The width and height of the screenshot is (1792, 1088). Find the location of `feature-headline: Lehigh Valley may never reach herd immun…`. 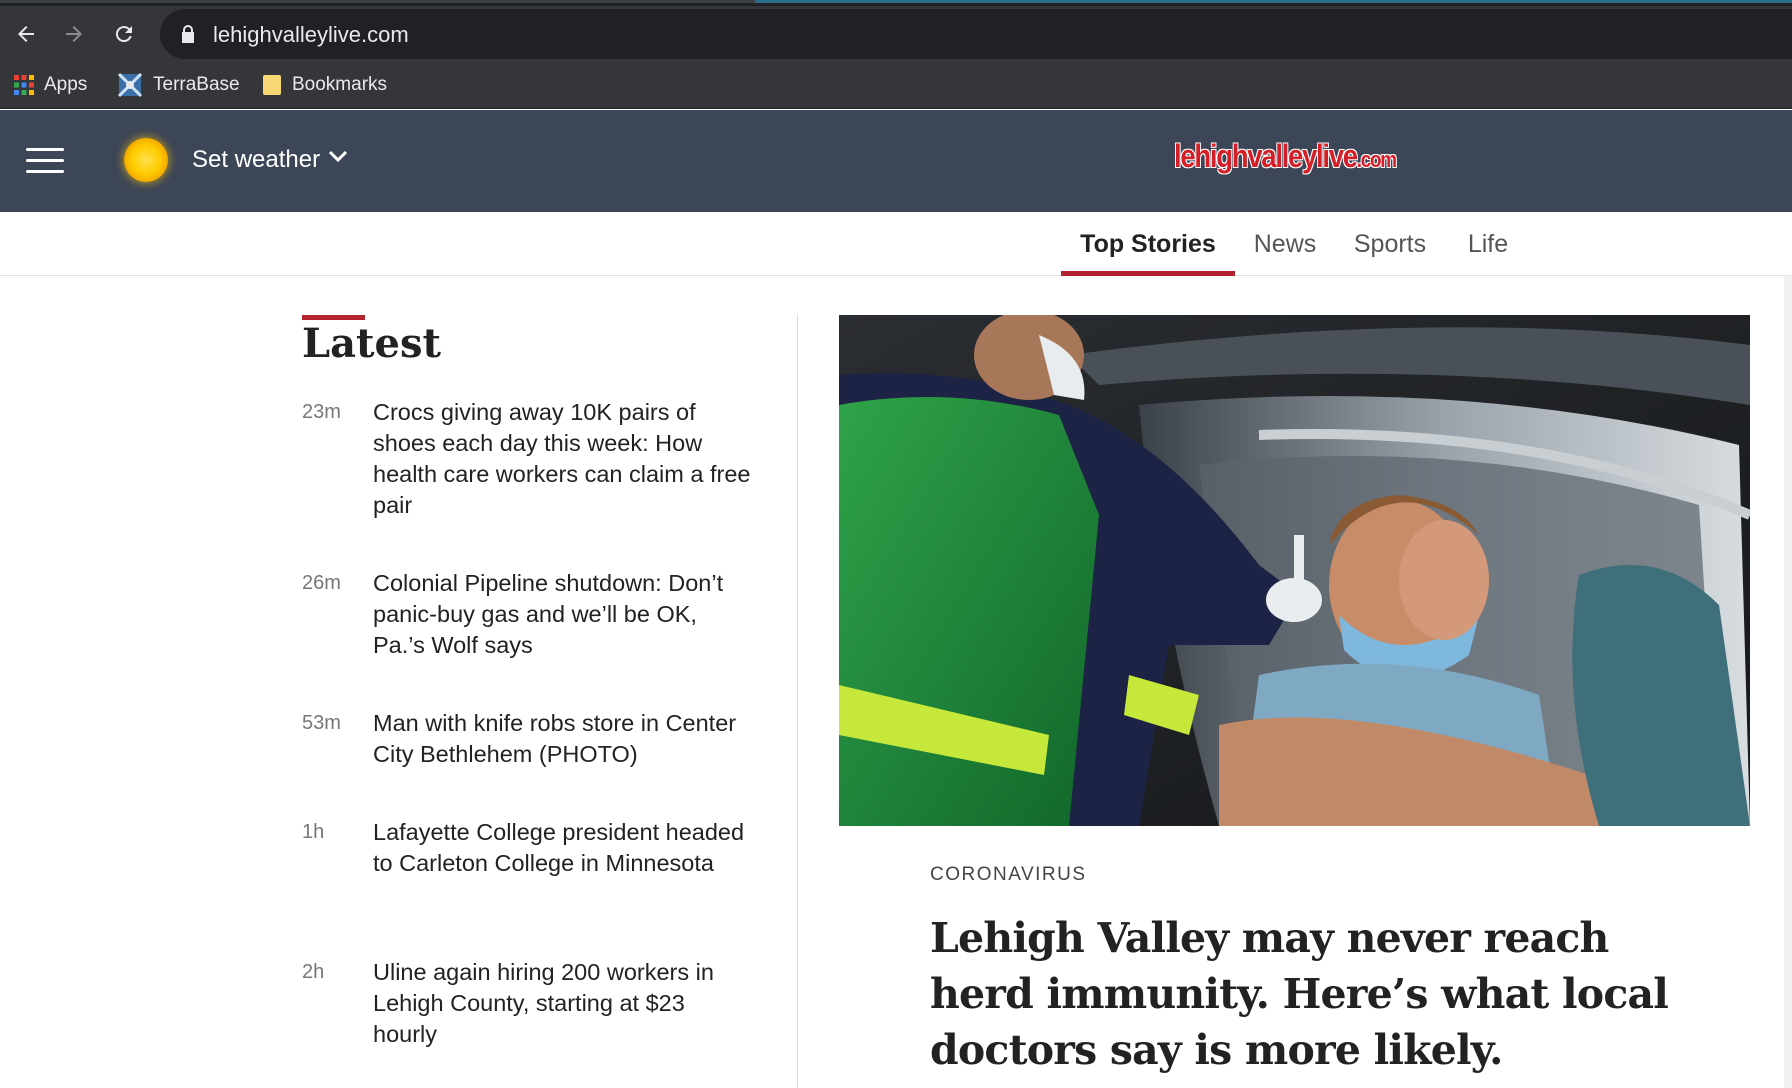

feature-headline: Lehigh Valley may never reach herd immun… is located at coordinates (1310, 994).